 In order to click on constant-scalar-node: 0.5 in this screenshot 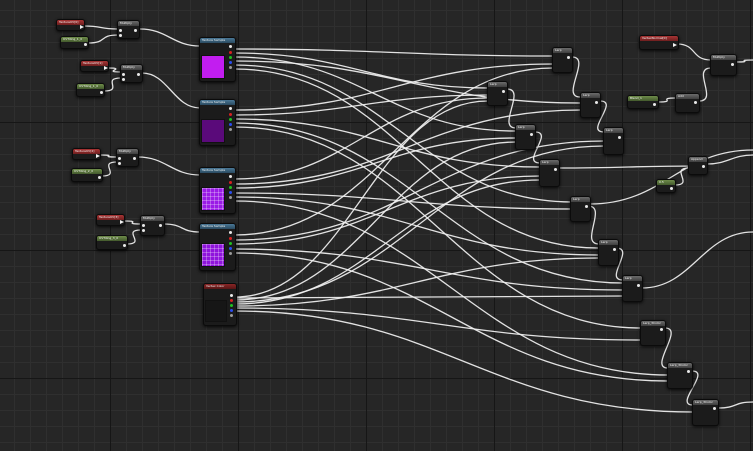, I will do `click(666, 186)`.